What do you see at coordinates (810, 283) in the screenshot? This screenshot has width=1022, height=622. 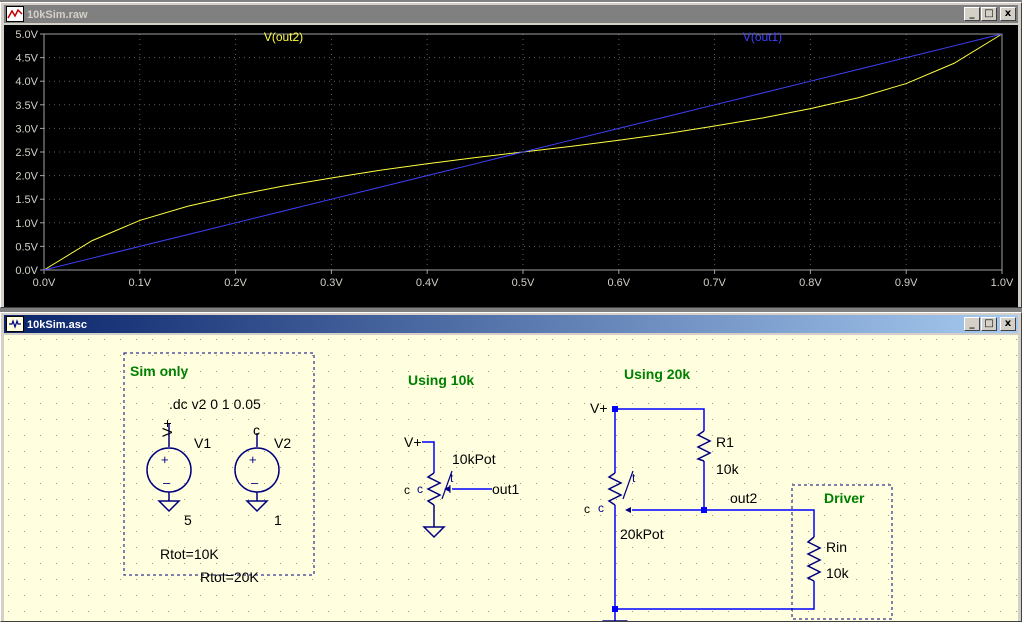 I see `x-tick-label: 0.8V` at bounding box center [810, 283].